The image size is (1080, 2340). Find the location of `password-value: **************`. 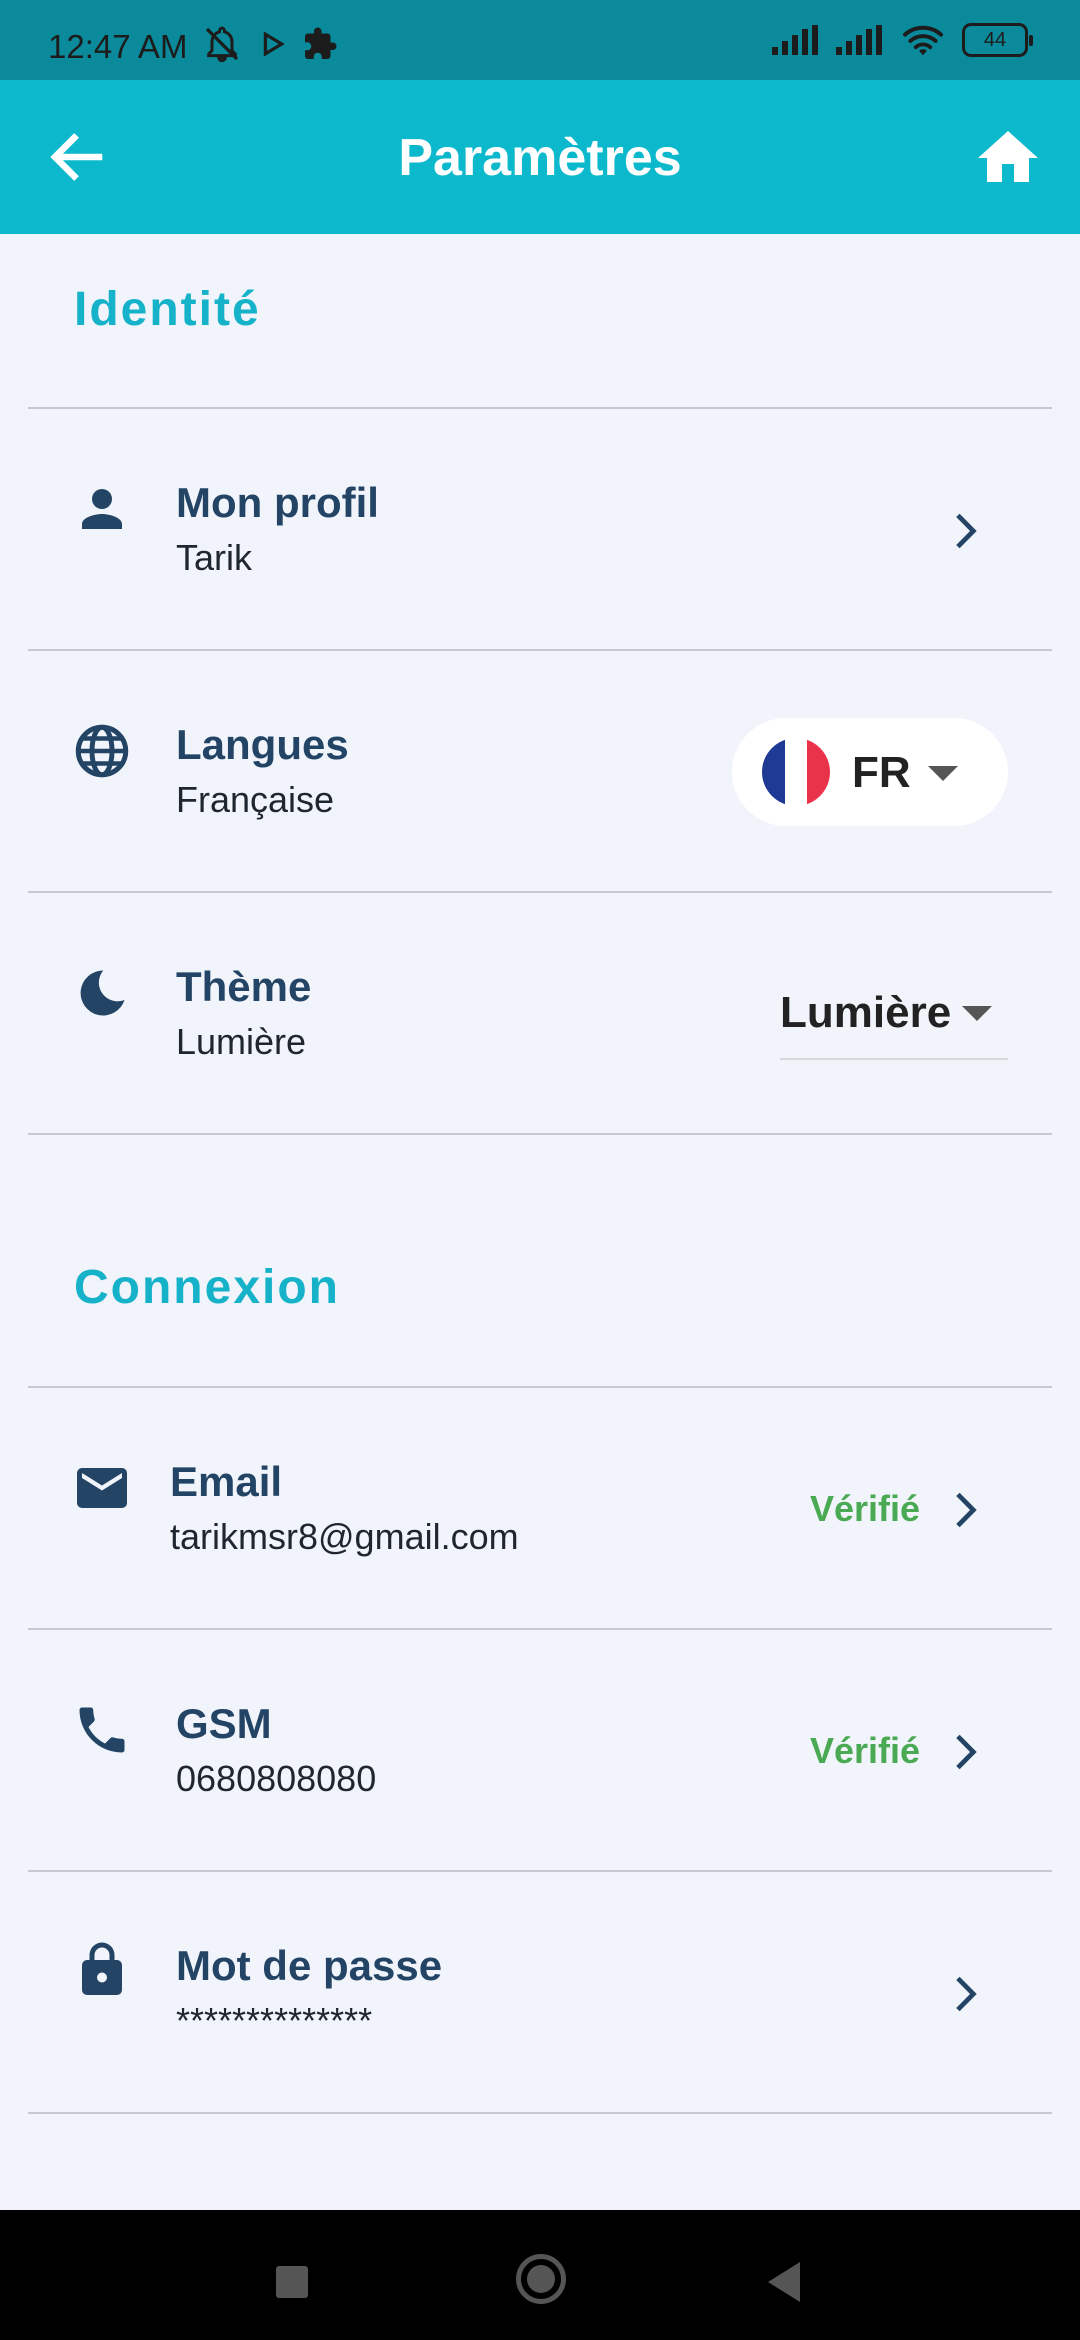

password-value: ************** is located at coordinates (274, 2020).